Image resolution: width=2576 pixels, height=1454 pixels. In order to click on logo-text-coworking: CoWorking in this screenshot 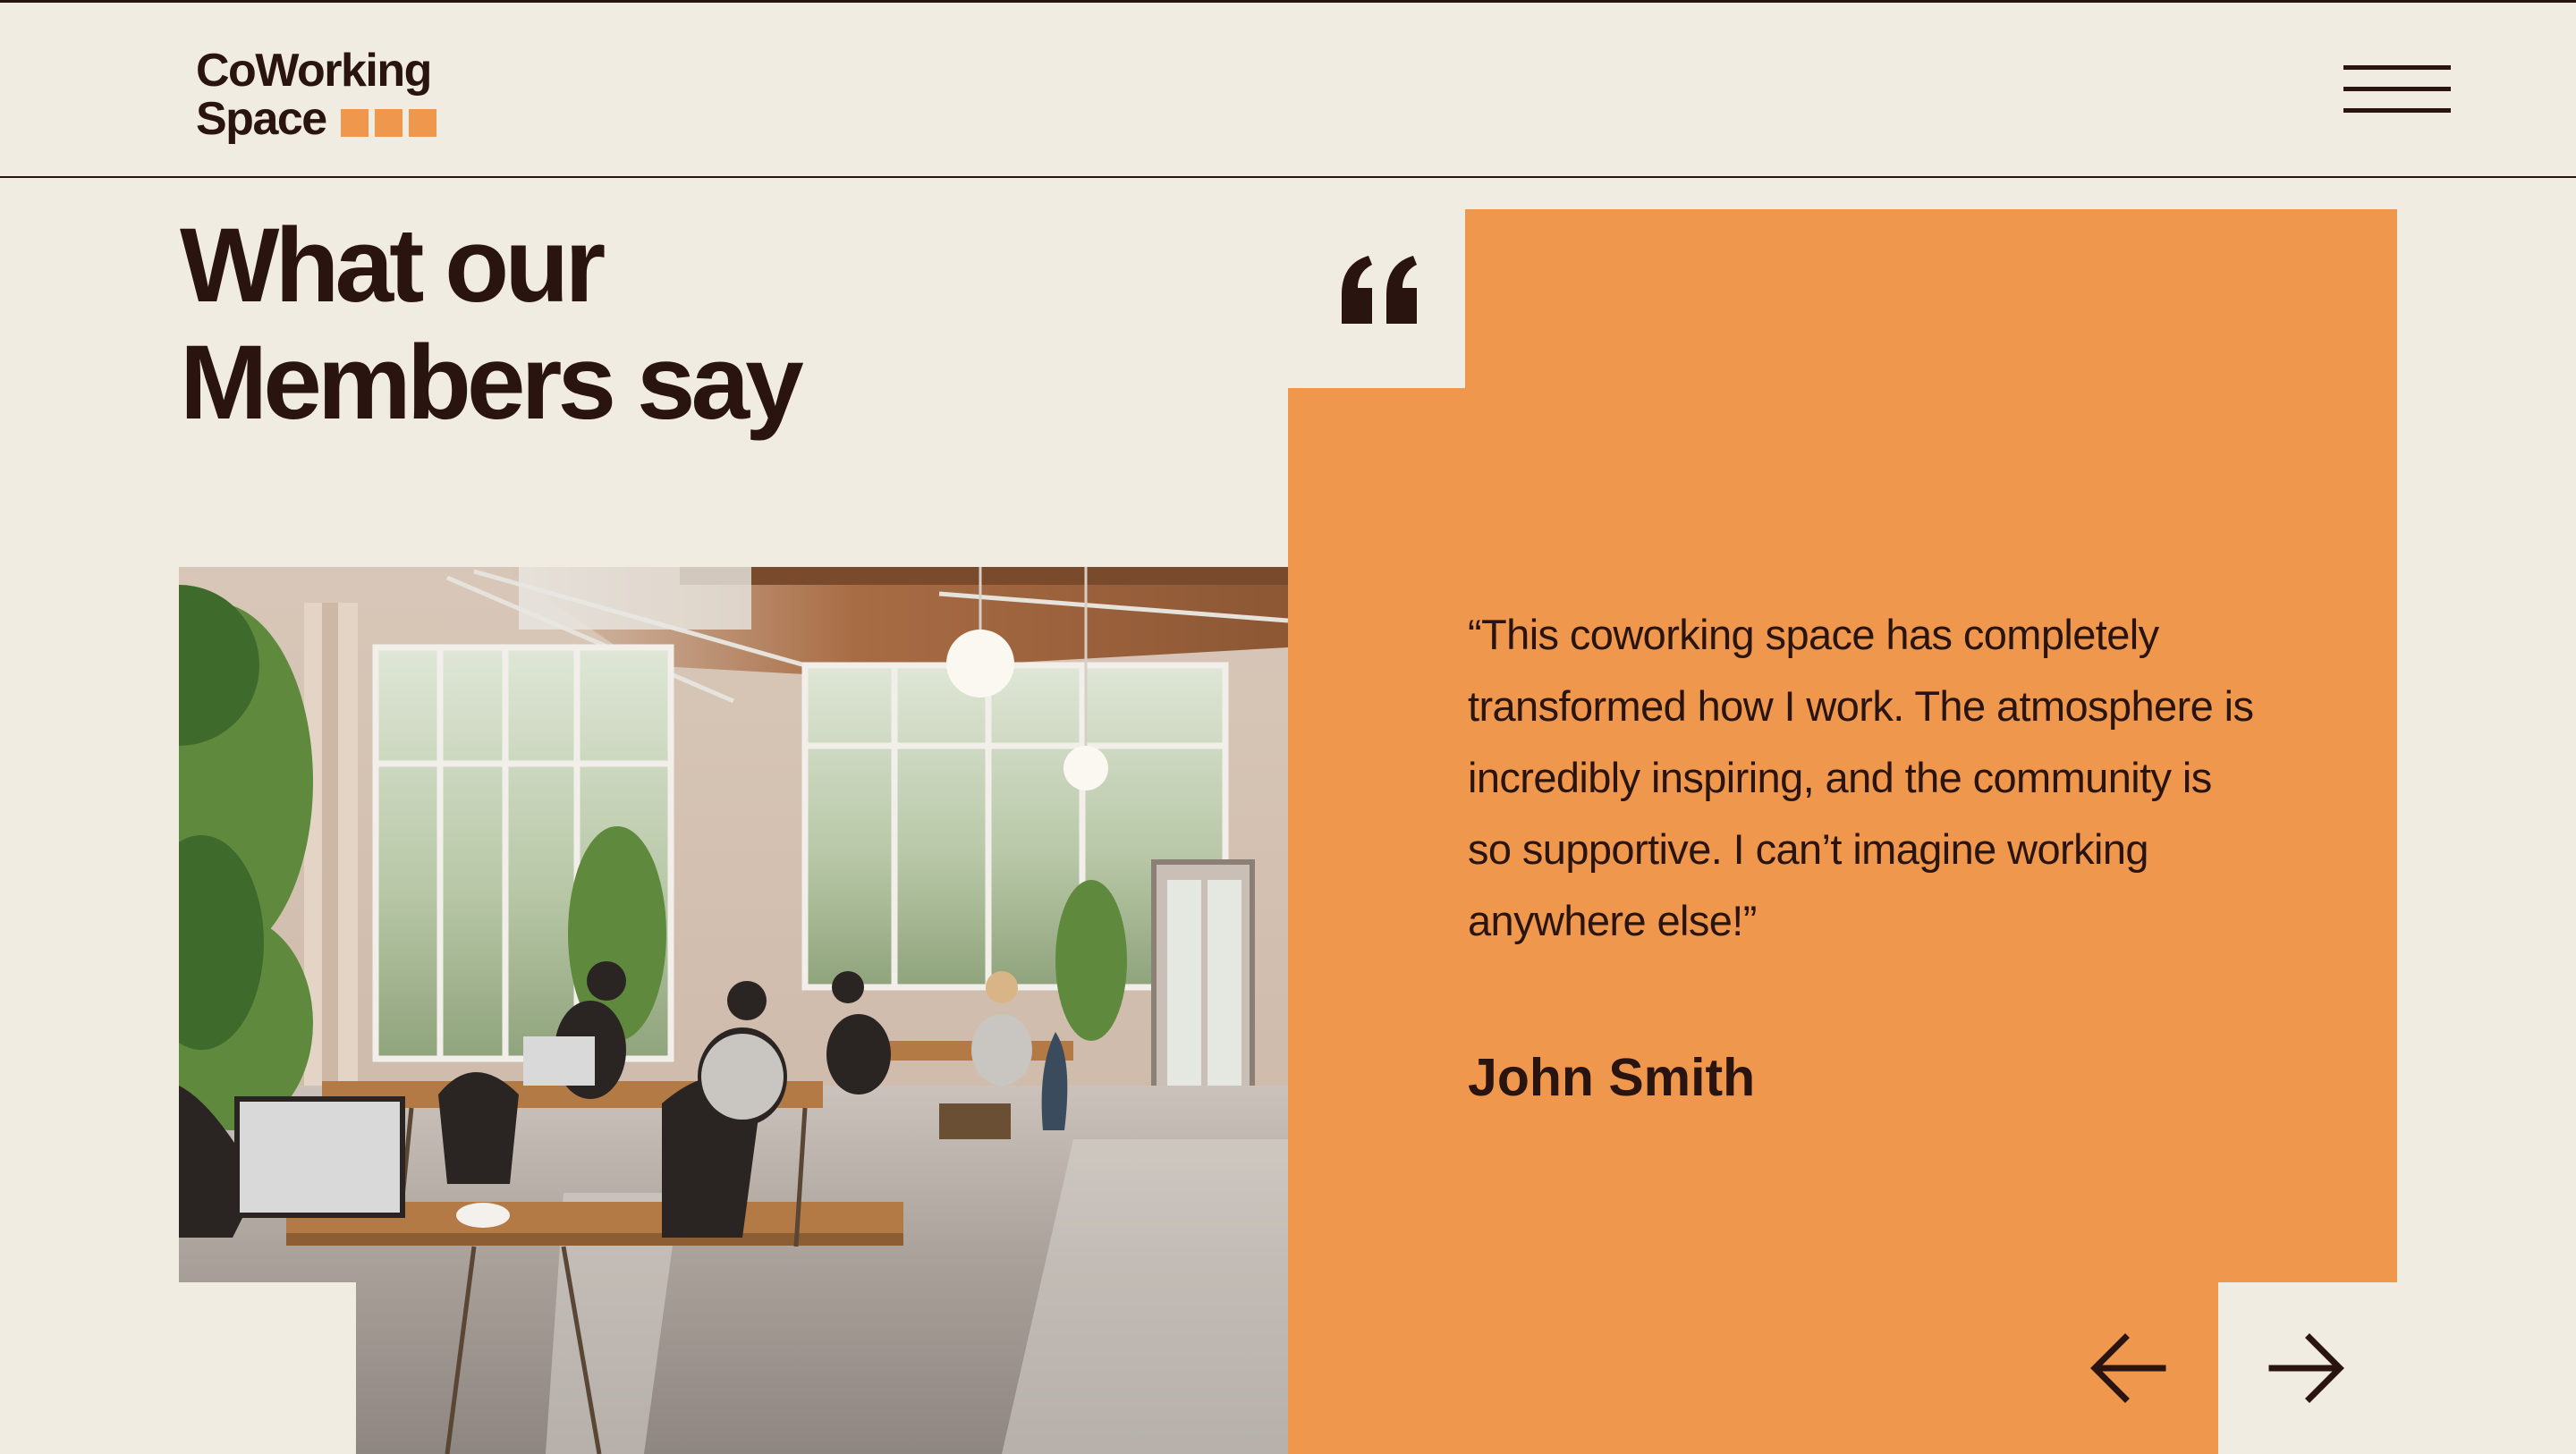, I will do `click(314, 71)`.